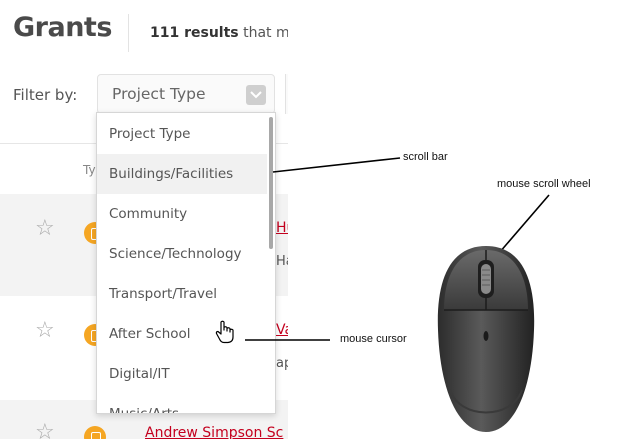 This screenshot has height=439, width=617. I want to click on computer-mouse-icon, so click(486, 339).